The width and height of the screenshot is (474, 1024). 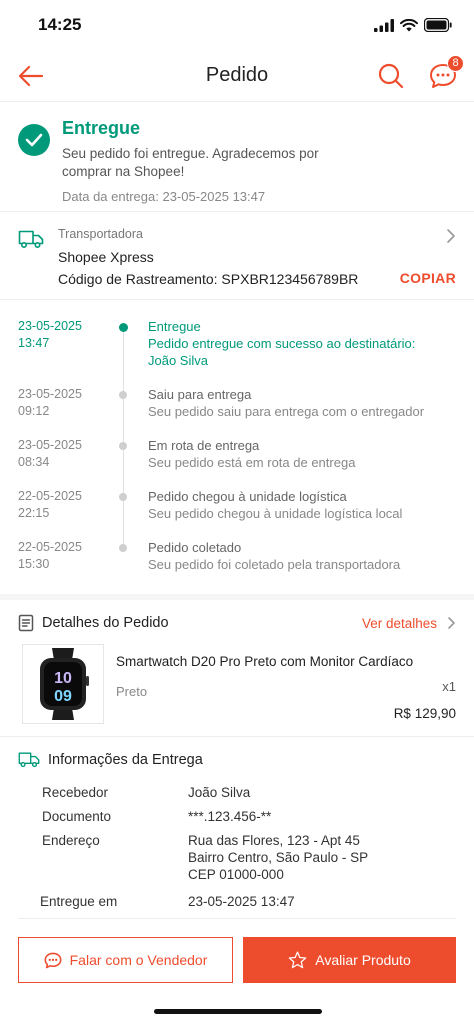 I want to click on product-price: R$ 129,90, so click(x=424, y=713).